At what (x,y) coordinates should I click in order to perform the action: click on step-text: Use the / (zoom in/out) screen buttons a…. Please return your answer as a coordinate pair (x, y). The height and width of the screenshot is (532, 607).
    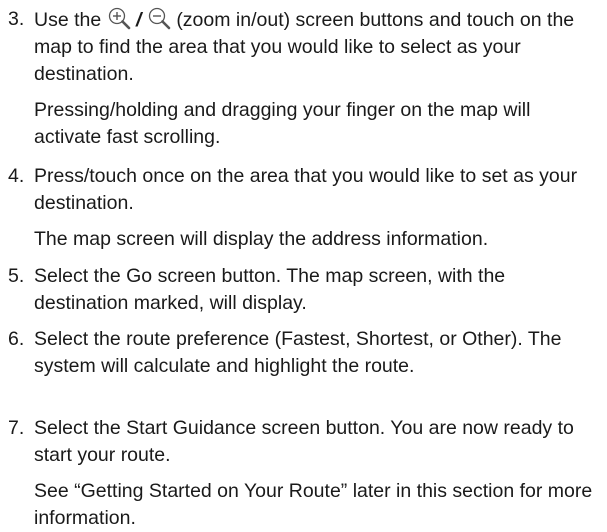
    Looking at the image, I should click on (317, 47).